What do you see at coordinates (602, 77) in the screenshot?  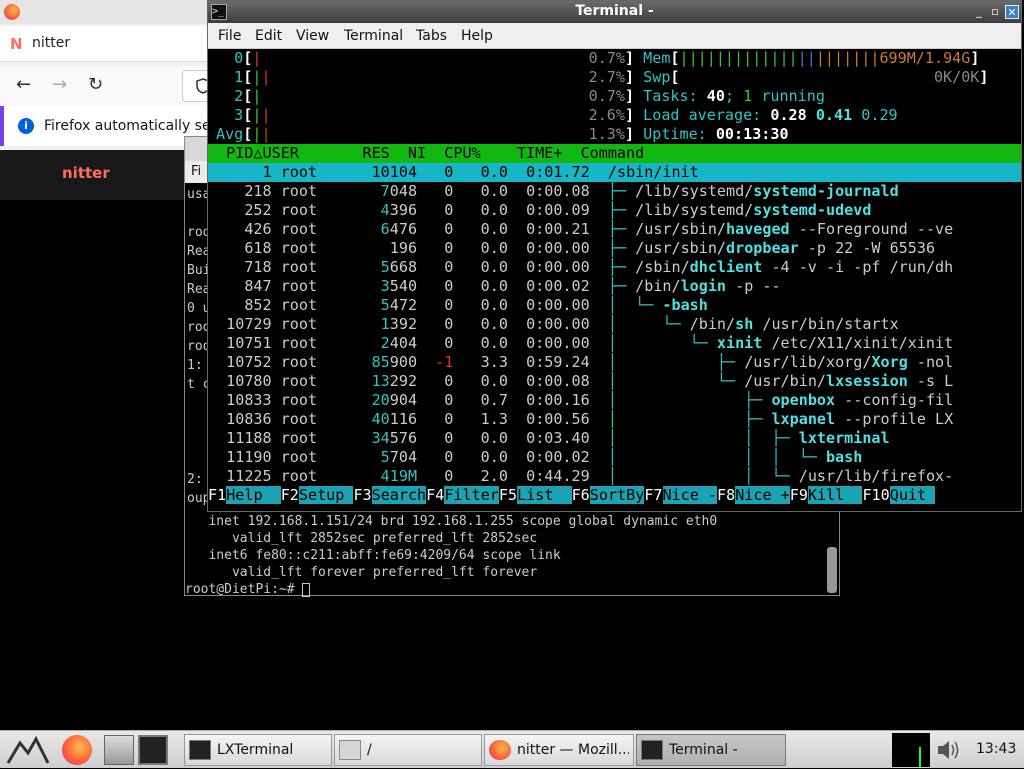 I see `htop-meter-row: 1[|| 2.7%] Swp[ 0K/0K]` at bounding box center [602, 77].